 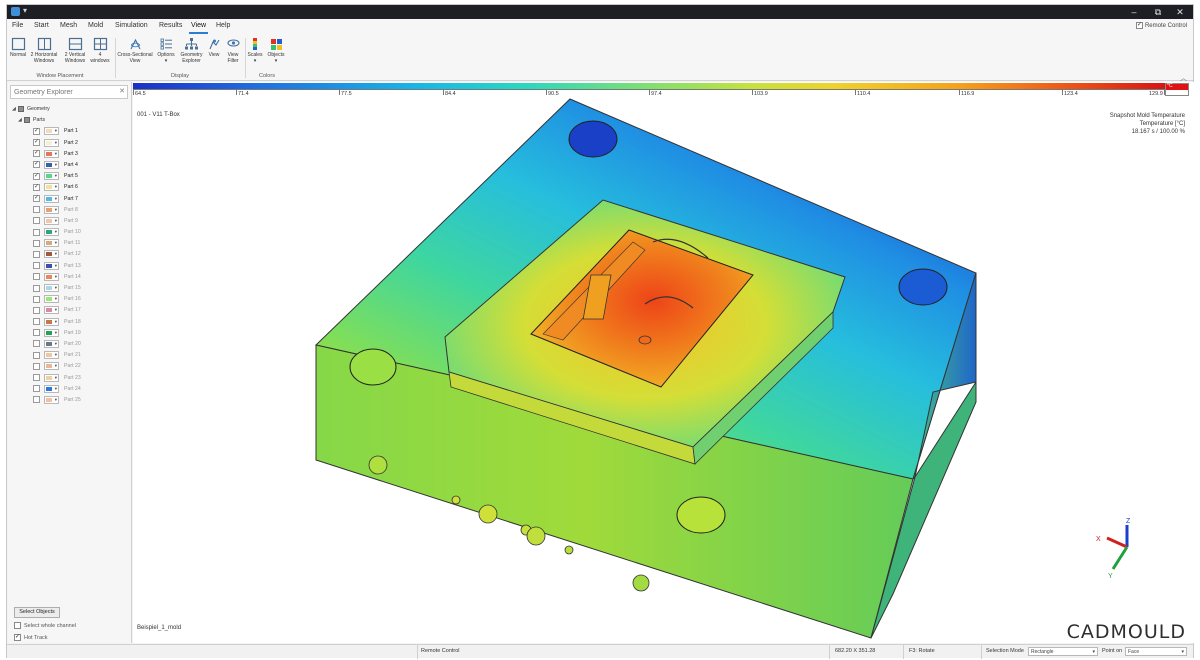 I want to click on geometry-explorer-search-input, so click(x=69, y=92).